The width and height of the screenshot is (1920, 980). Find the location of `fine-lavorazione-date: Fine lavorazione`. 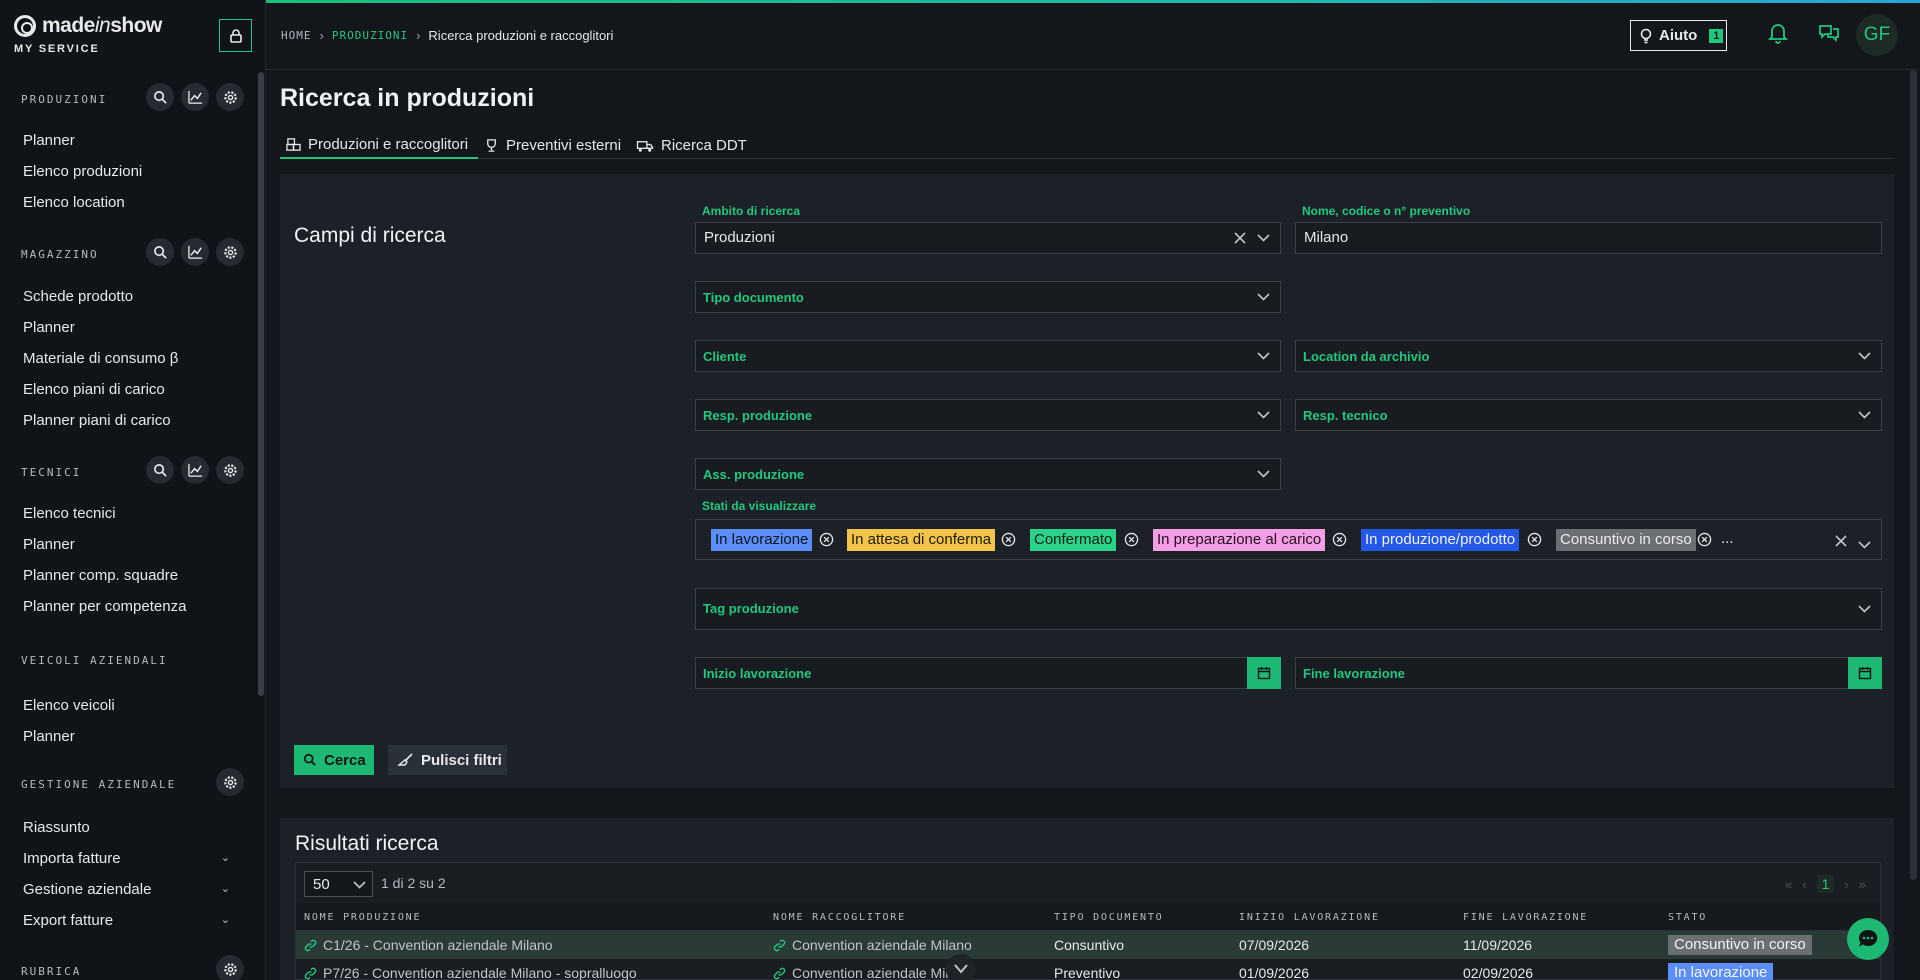

fine-lavorazione-date: Fine lavorazione is located at coordinates (1588, 673).